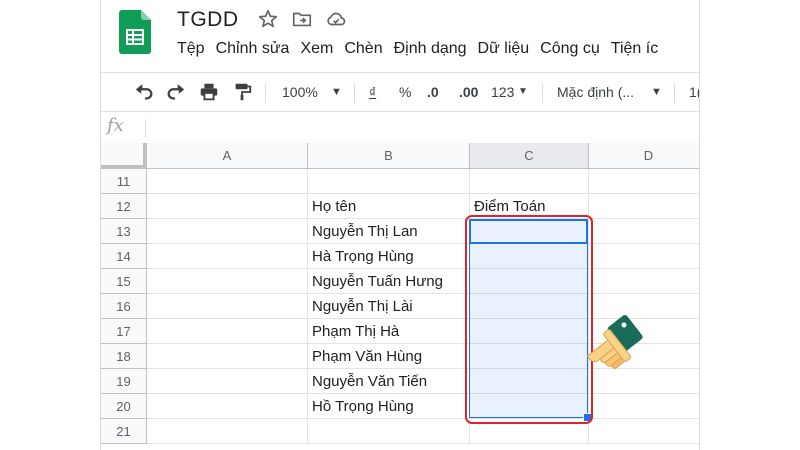 The height and width of the screenshot is (450, 800). What do you see at coordinates (227, 381) in the screenshot?
I see `cell-a19` at bounding box center [227, 381].